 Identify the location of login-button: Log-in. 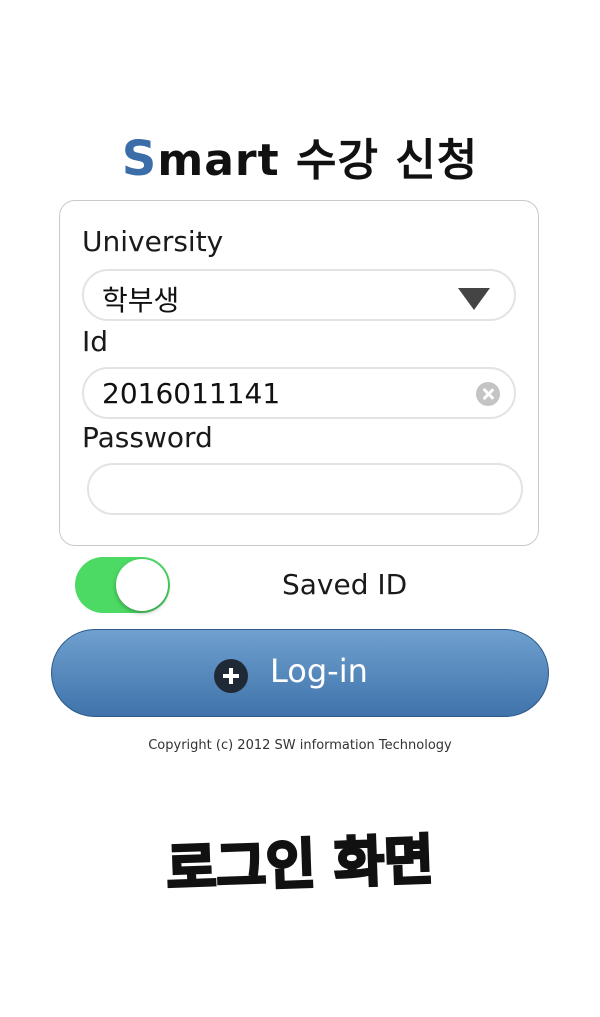
(300, 673).